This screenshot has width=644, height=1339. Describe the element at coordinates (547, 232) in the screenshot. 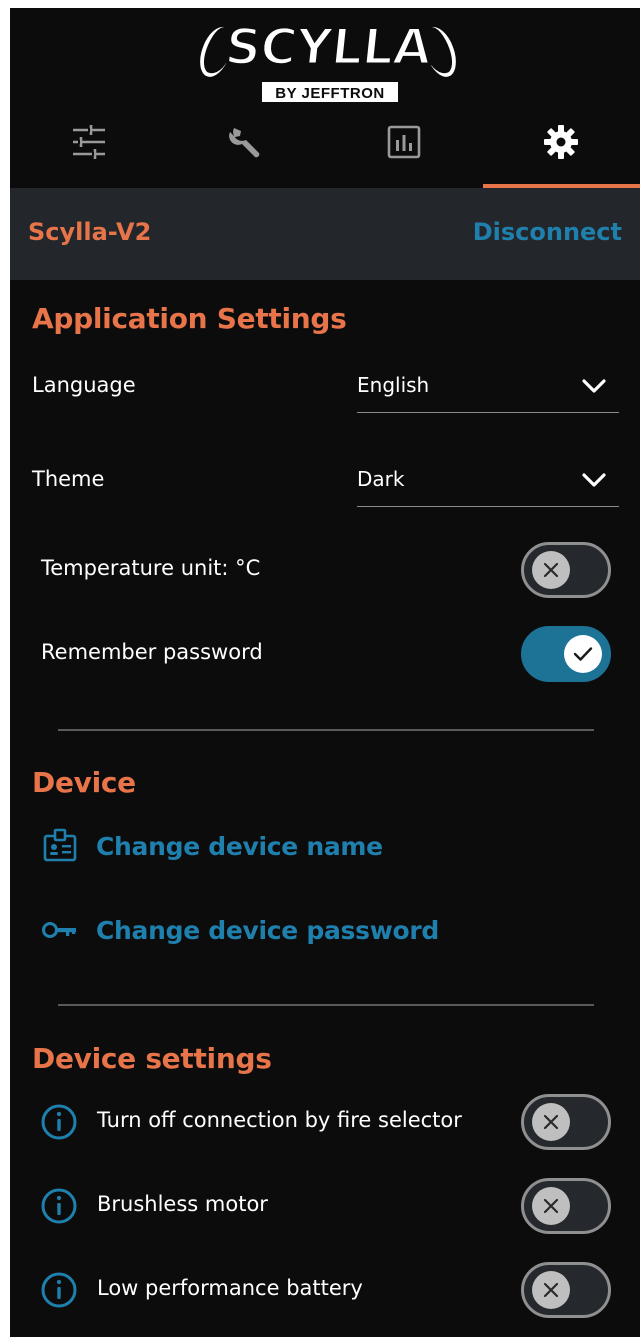

I see `disconnect-button: Disconnect` at that location.